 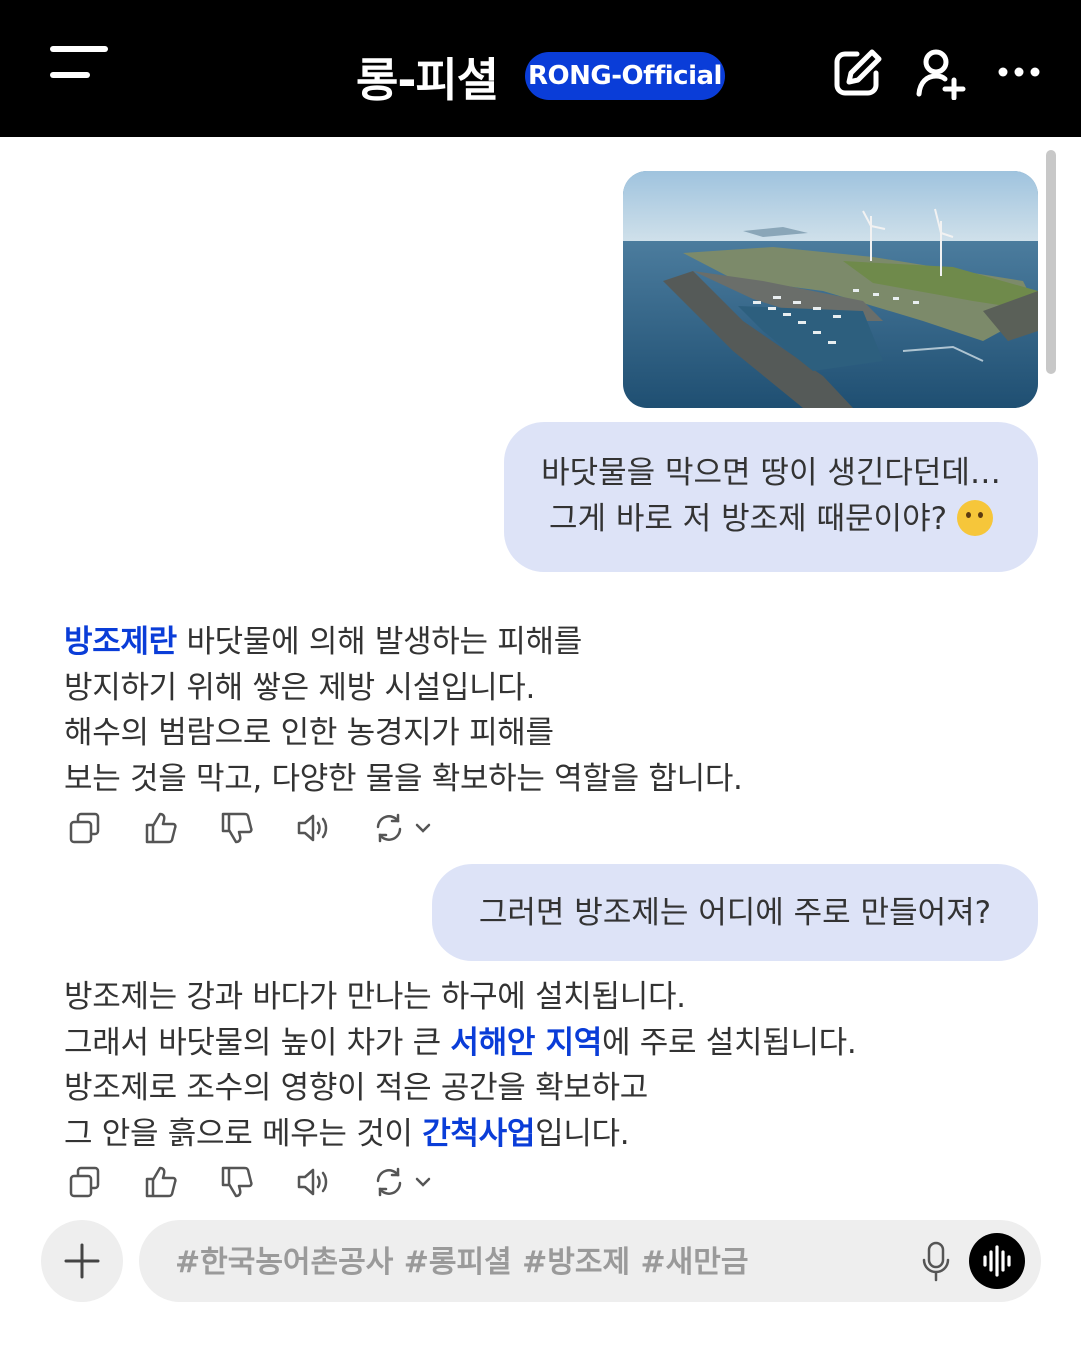 I want to click on user-message-bubble: 바닷물을 막으면 땅이 생긴다던데… 그게 바로 저 방조제 때문이야?, so click(x=771, y=497).